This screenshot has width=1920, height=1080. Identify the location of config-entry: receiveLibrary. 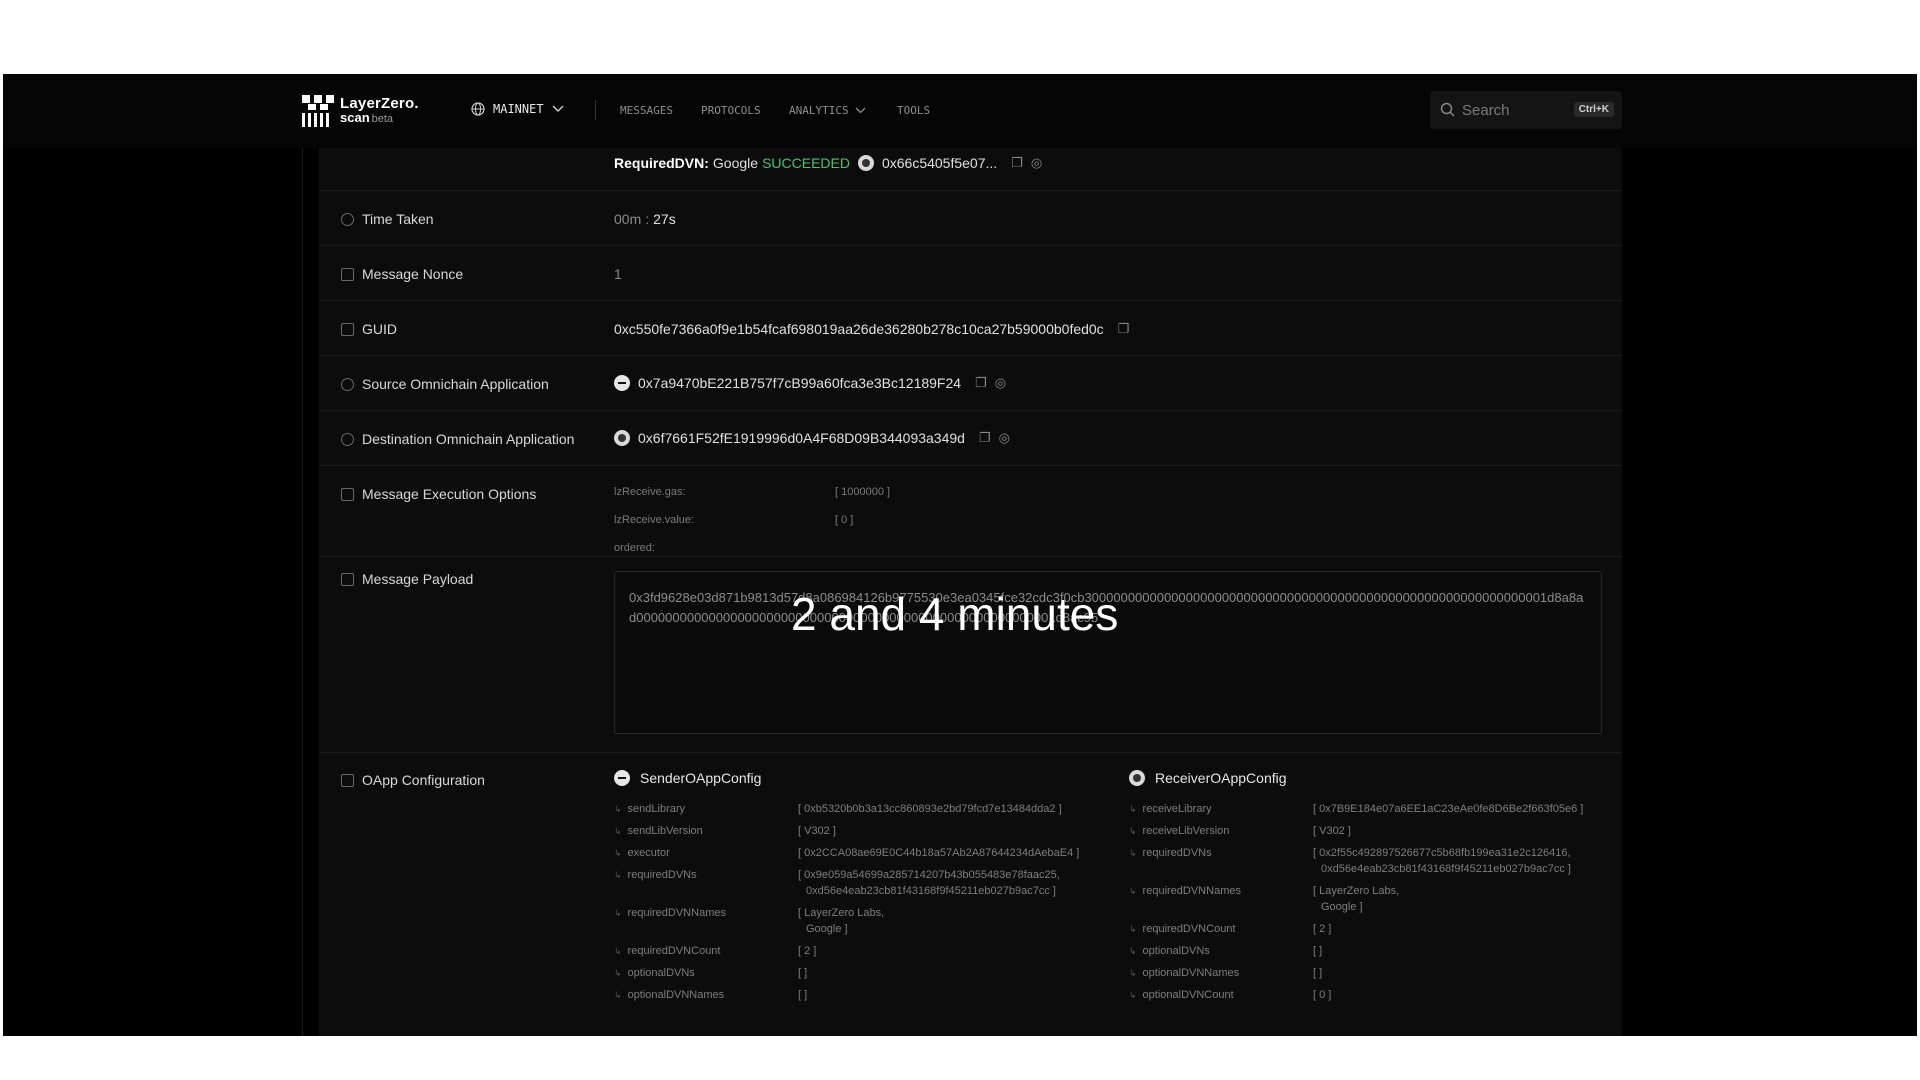
(1170, 809).